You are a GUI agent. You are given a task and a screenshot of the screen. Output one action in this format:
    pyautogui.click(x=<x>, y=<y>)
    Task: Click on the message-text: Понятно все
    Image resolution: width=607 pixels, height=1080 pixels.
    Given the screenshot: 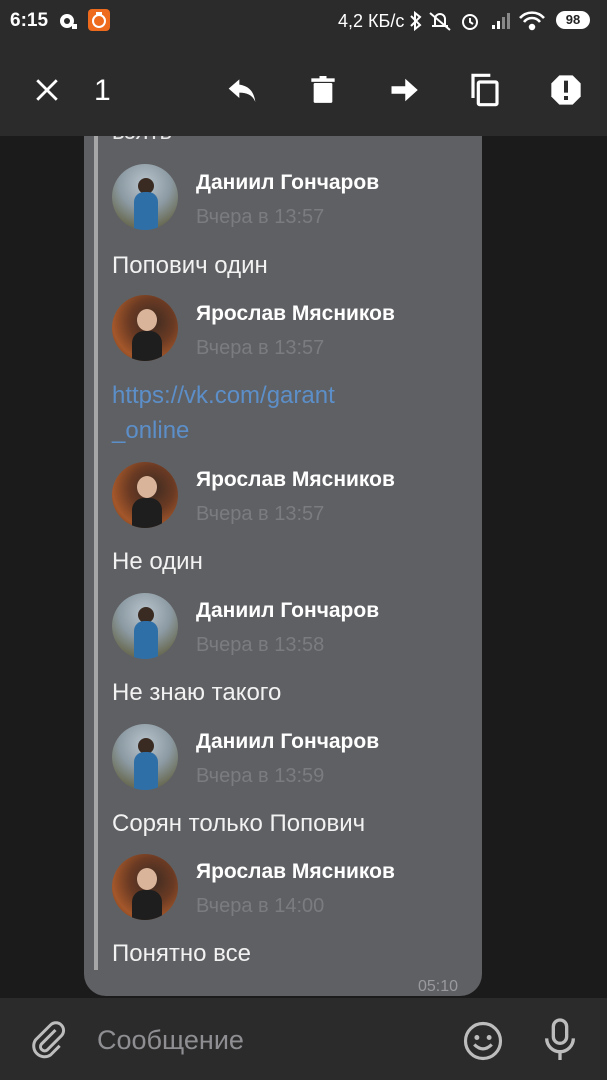 What is the action you would take?
    pyautogui.click(x=181, y=953)
    